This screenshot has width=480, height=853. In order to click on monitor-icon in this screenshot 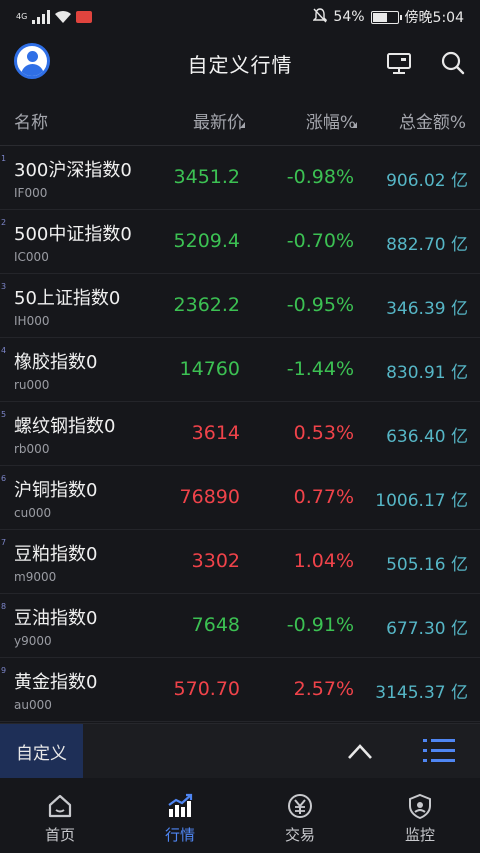, I will do `click(399, 63)`.